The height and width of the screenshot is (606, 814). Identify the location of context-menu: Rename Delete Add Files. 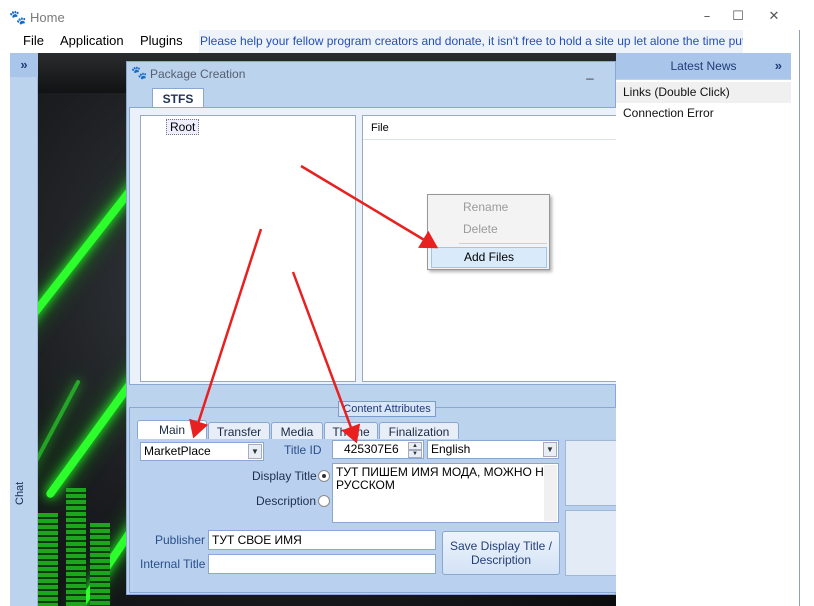
(488, 232).